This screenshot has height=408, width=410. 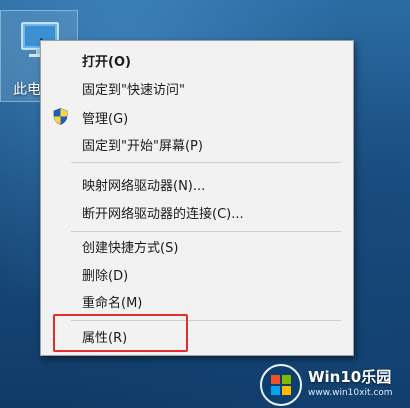 What do you see at coordinates (105, 119) in the screenshot?
I see `menu-item-label: 管理(G)` at bounding box center [105, 119].